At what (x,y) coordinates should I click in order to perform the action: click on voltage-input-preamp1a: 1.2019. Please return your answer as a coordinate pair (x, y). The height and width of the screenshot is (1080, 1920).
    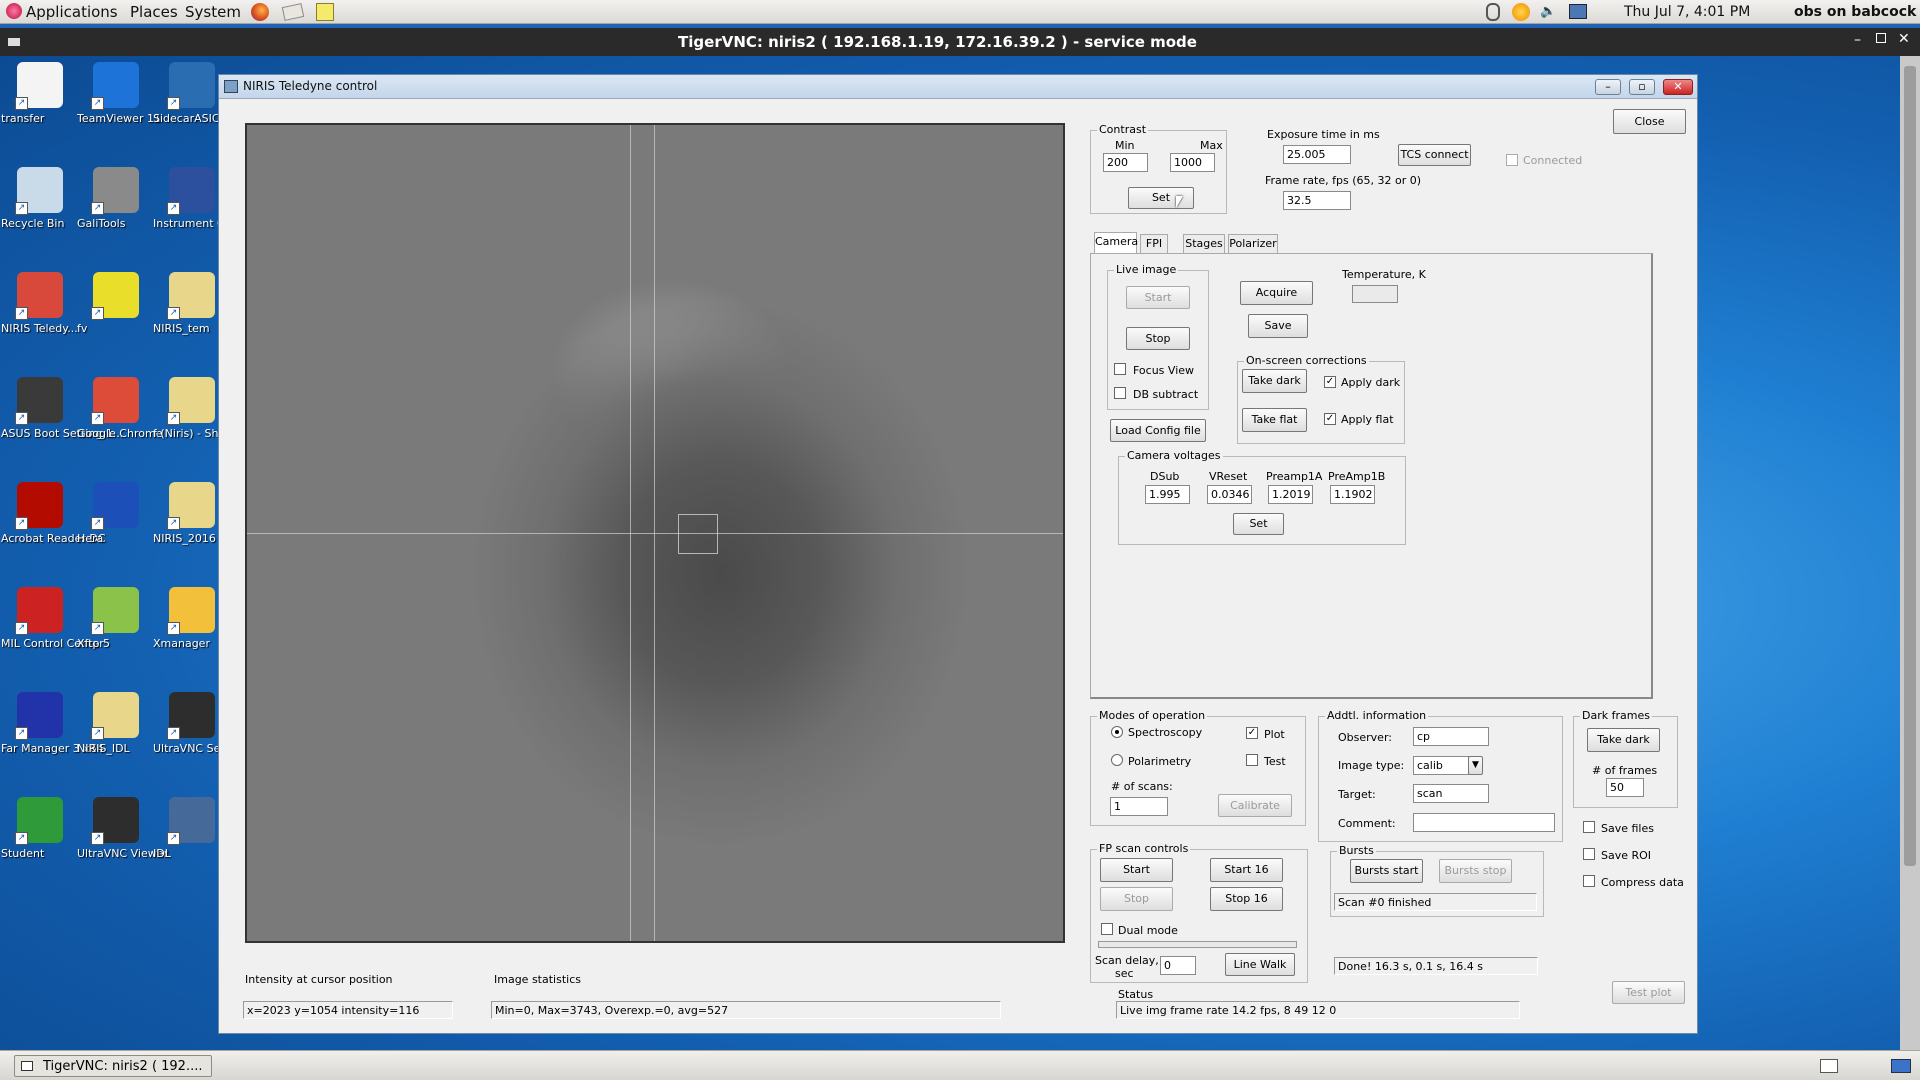
    Looking at the image, I should click on (1290, 494).